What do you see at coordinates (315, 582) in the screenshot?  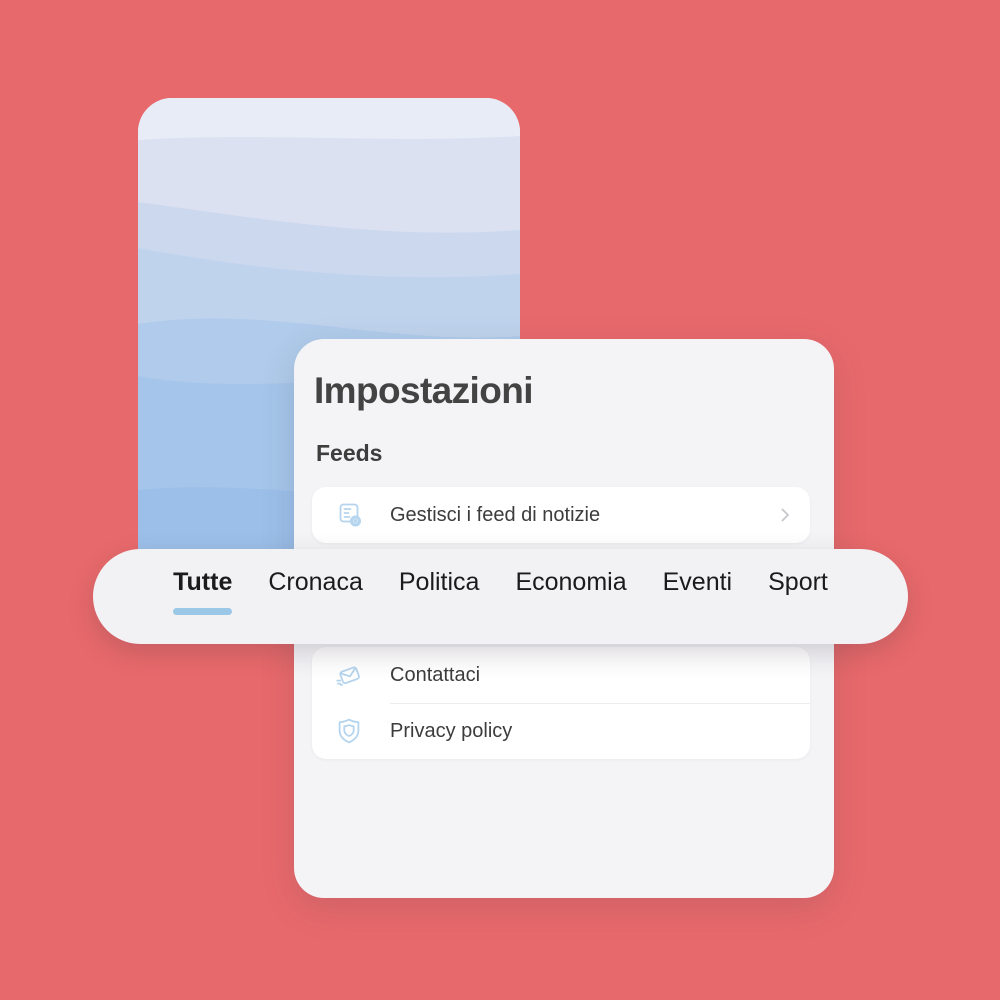 I see `tab-label: Cronaca` at bounding box center [315, 582].